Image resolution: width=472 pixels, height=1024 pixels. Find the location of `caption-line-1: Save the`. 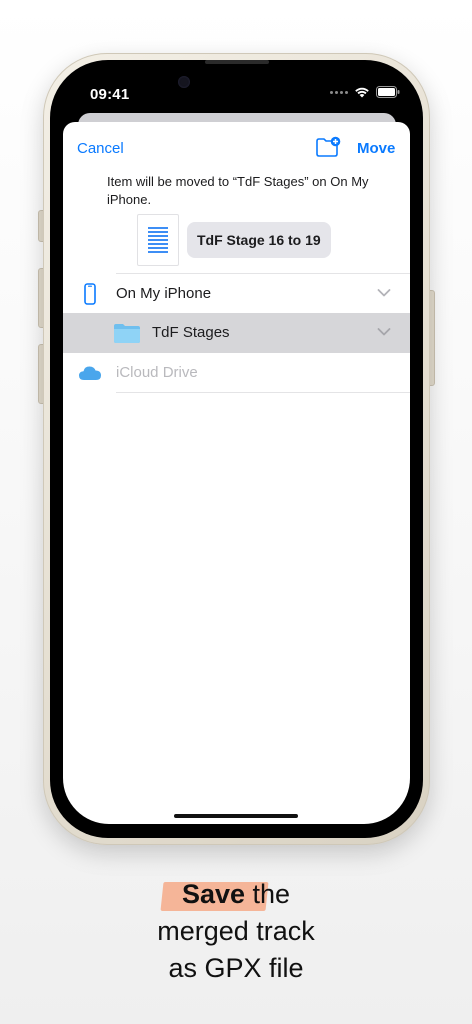

caption-line-1: Save the is located at coordinates (236, 894).